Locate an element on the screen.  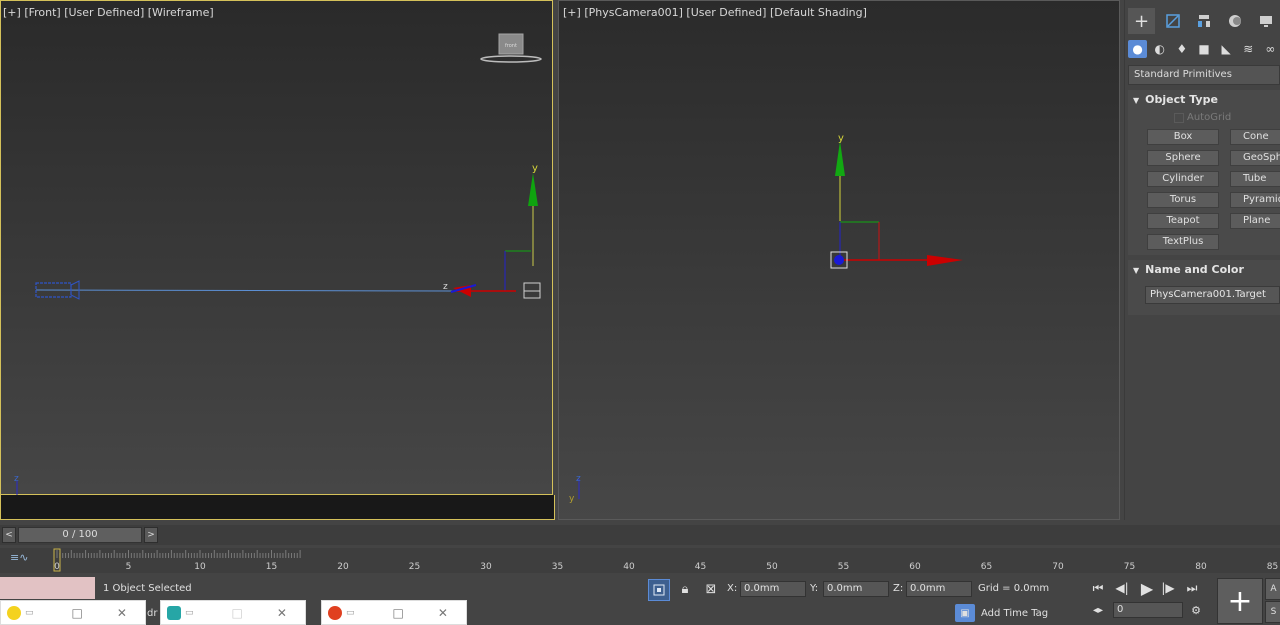
name-color-header: ▼ Name and Color is located at coordinates (1188, 269).